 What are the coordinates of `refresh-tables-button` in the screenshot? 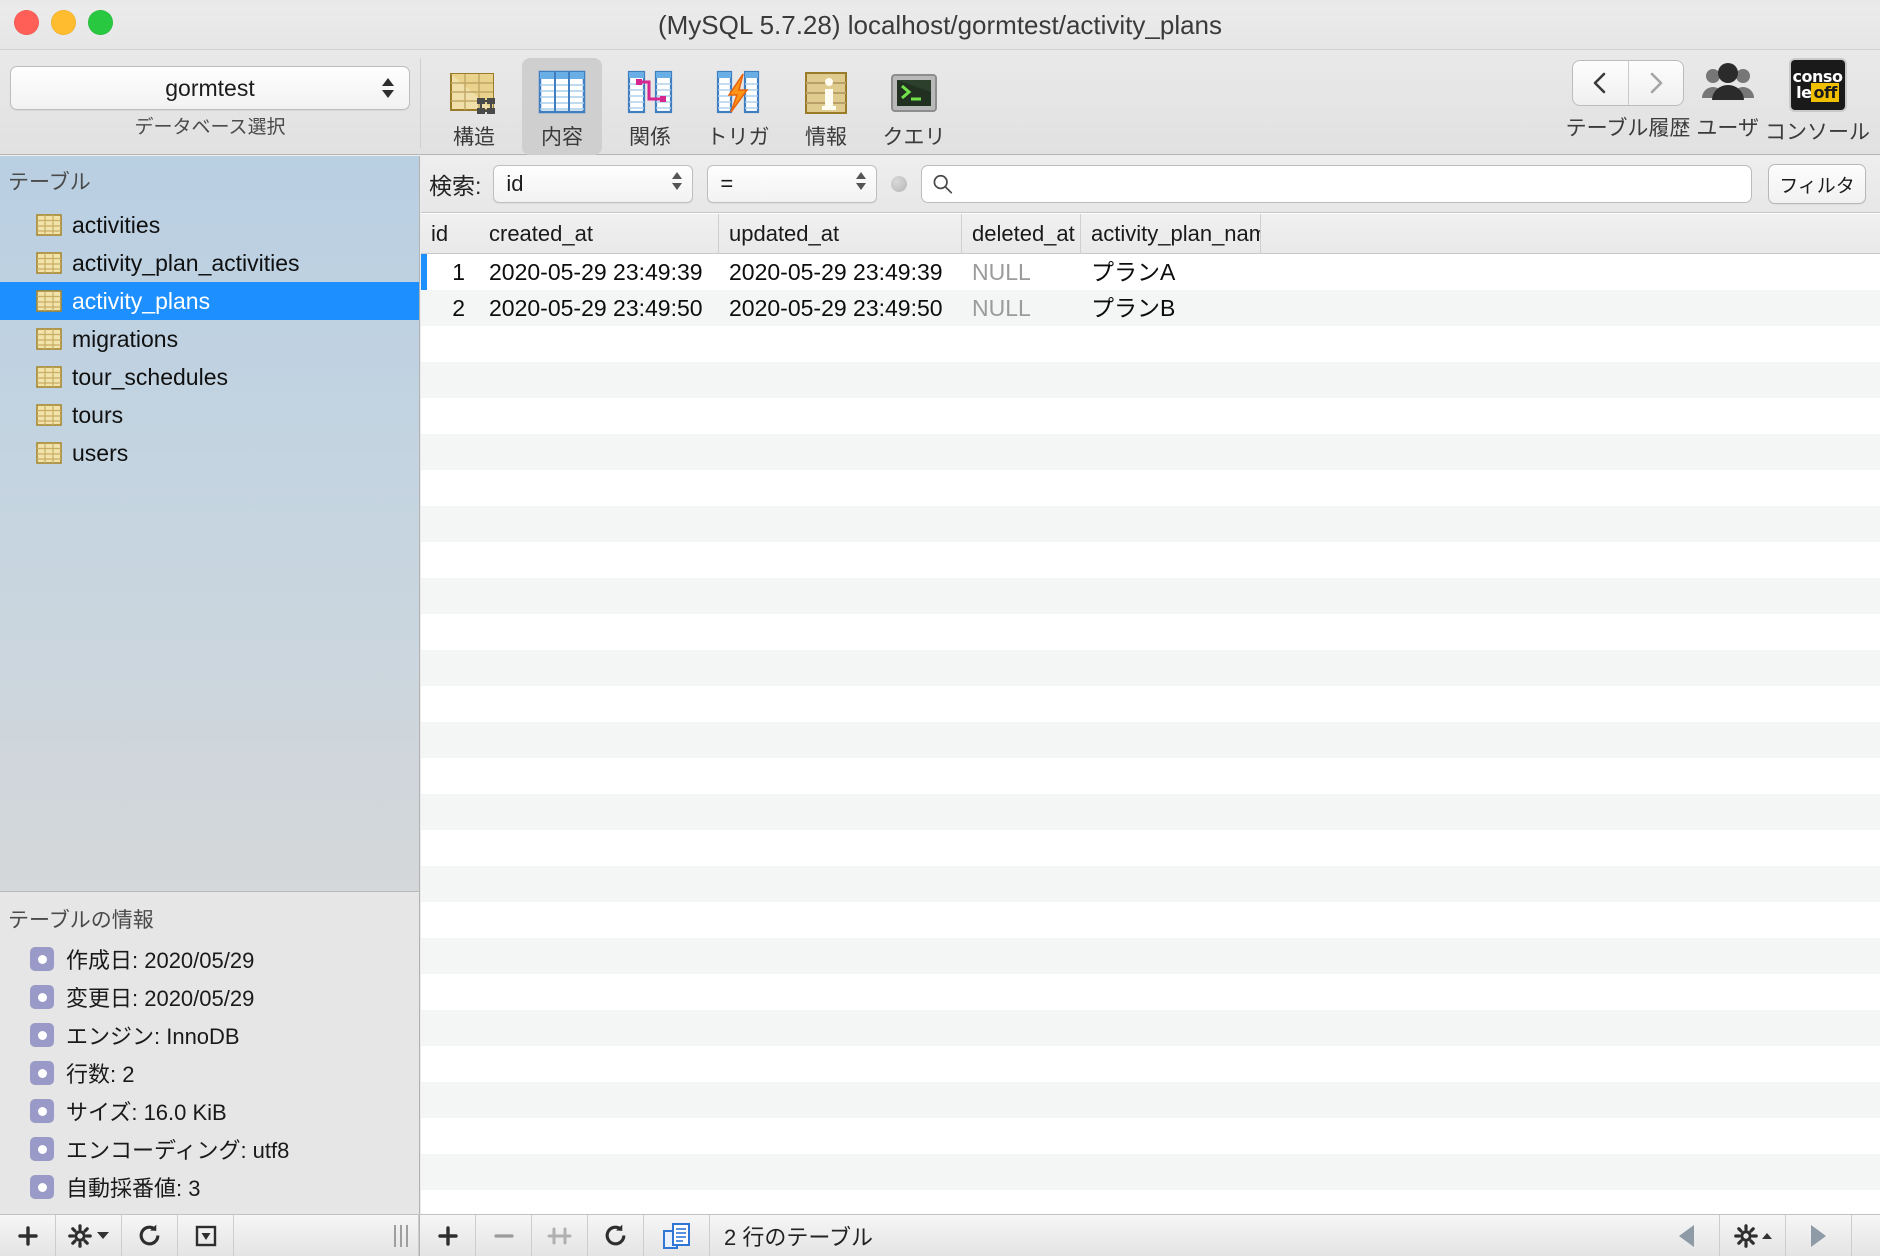 It's located at (150, 1235).